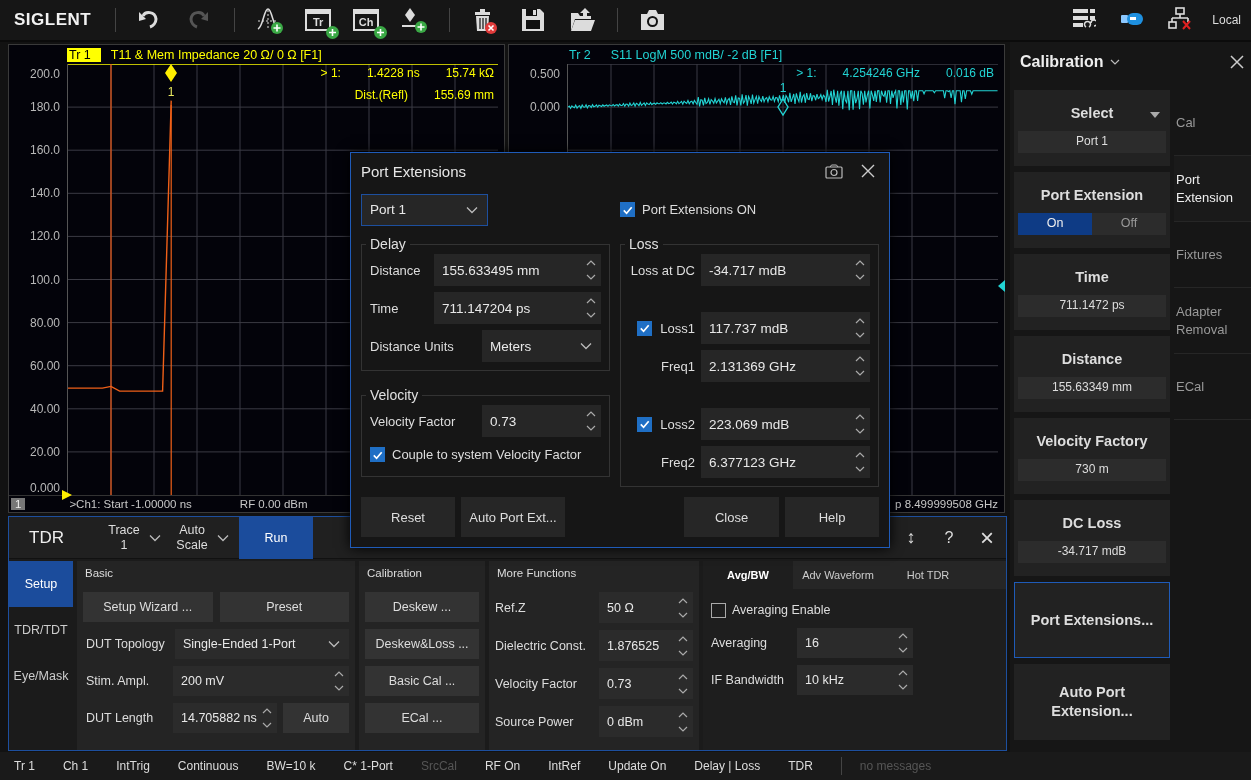 Image resolution: width=1251 pixels, height=780 pixels. I want to click on status-item: Continuous, so click(208, 766).